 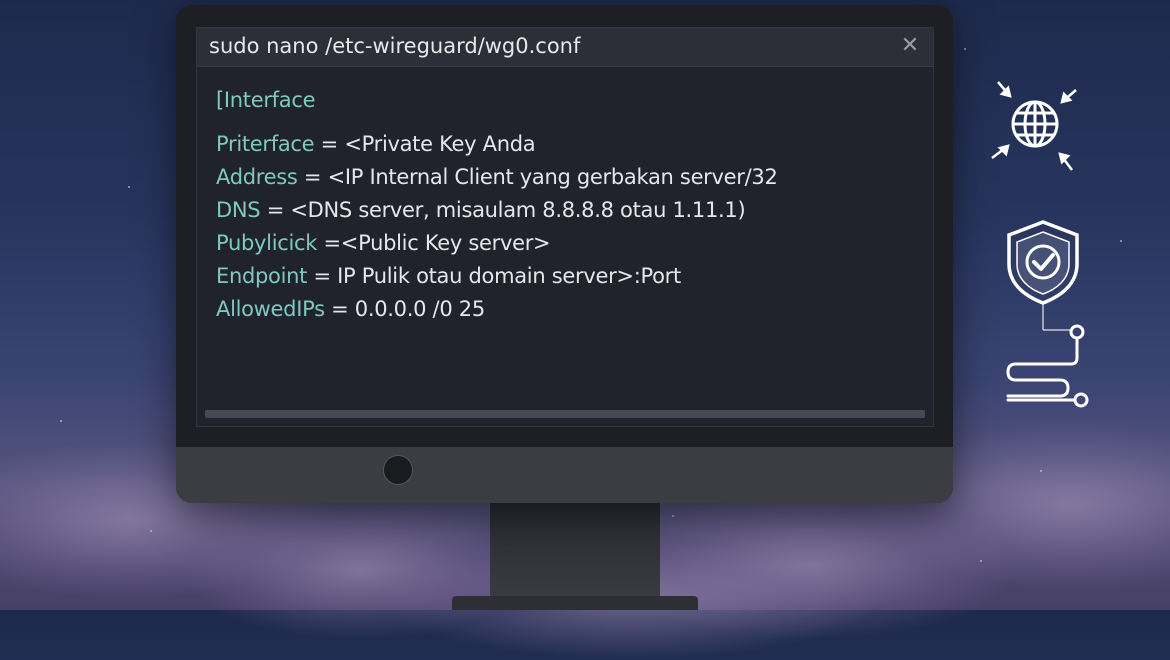 What do you see at coordinates (267, 243) in the screenshot?
I see `config-key: Pubylicick` at bounding box center [267, 243].